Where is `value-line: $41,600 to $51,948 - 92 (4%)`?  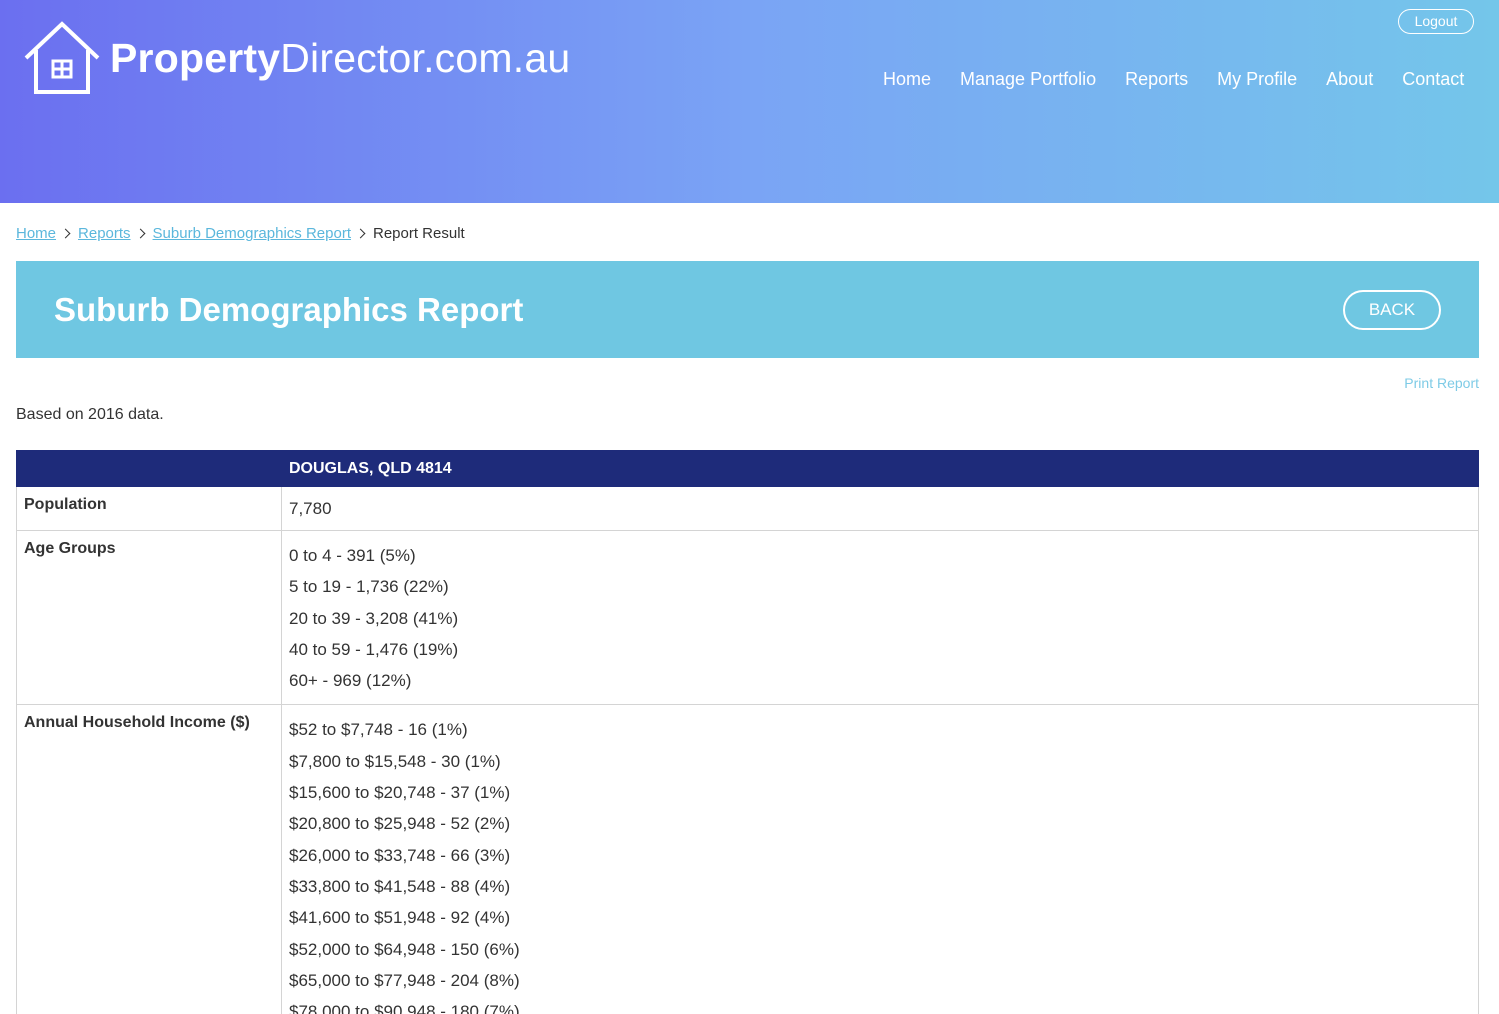
value-line: $41,600 to $51,948 - 92 (4%) is located at coordinates (400, 918).